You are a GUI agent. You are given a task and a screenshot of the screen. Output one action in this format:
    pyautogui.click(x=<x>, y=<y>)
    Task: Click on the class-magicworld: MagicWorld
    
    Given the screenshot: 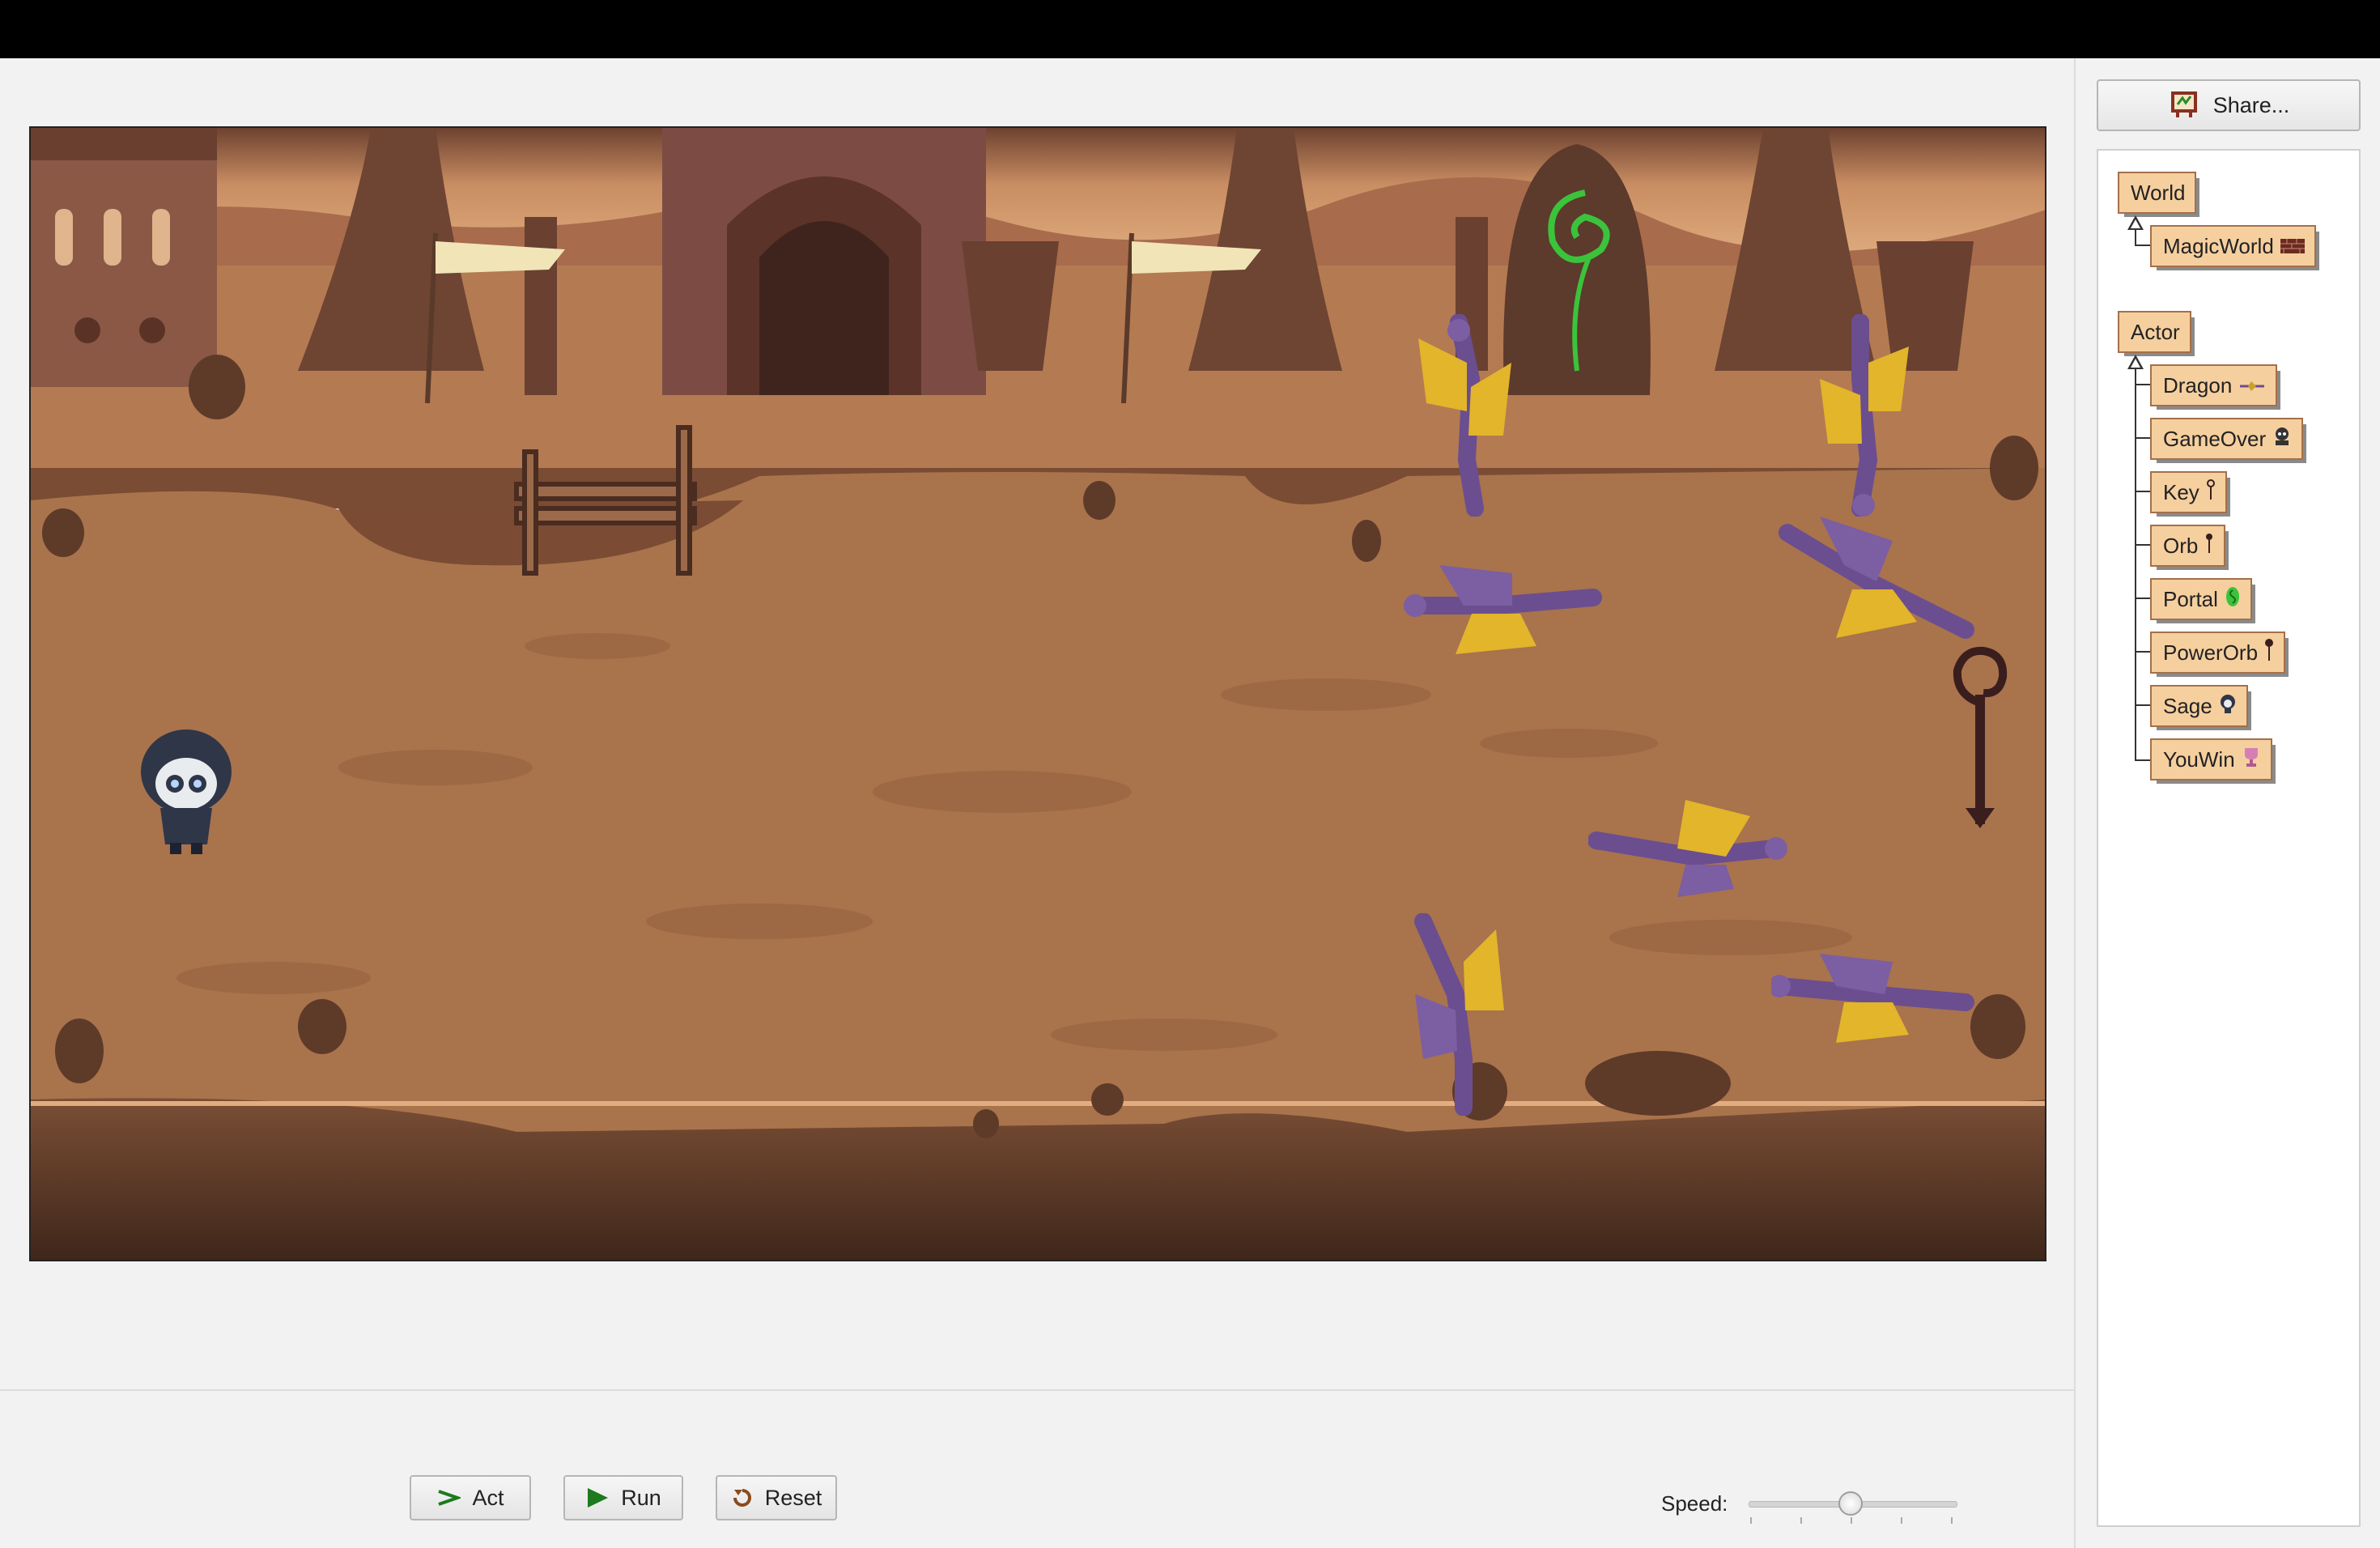 What is the action you would take?
    pyautogui.click(x=2234, y=248)
    